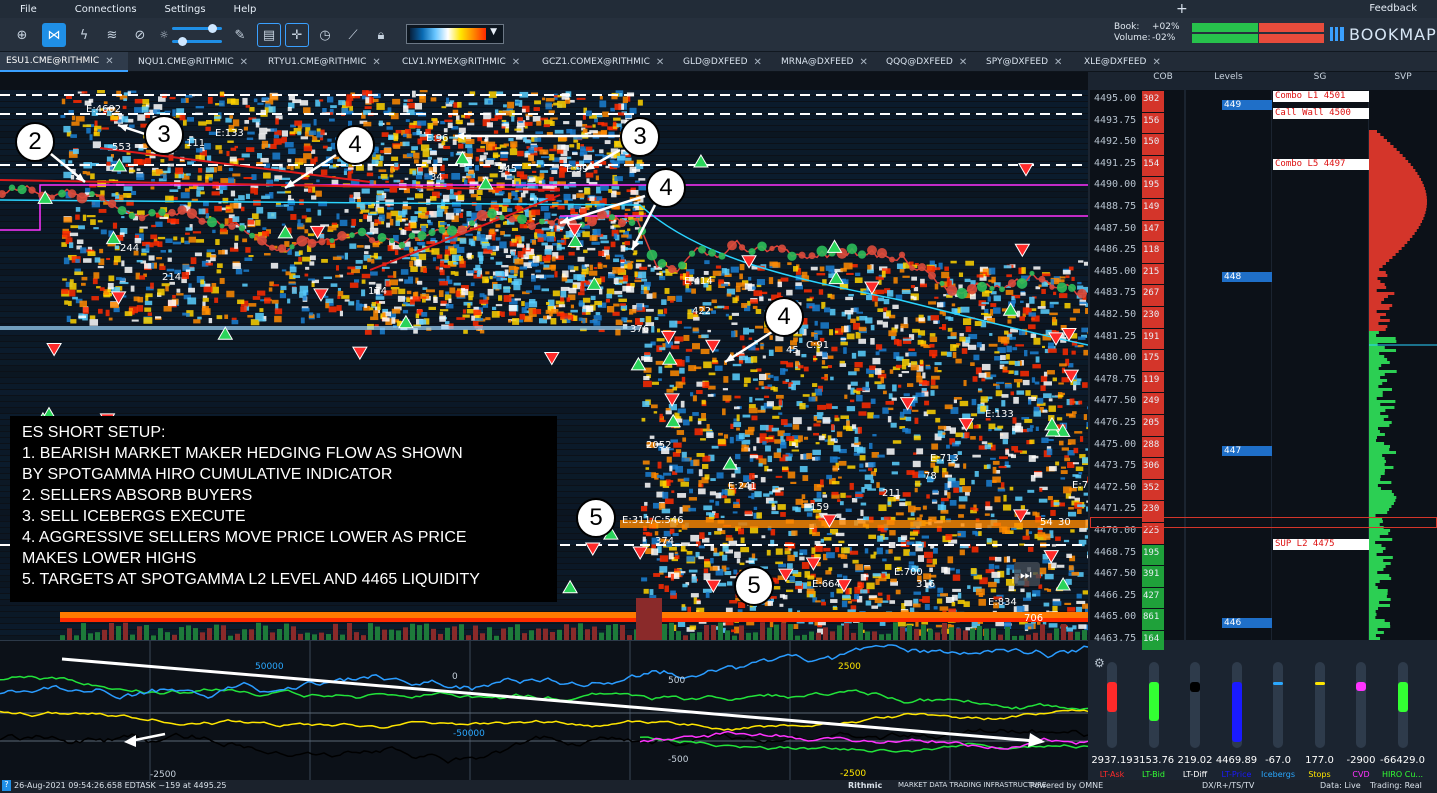 This screenshot has width=1437, height=793. I want to click on chart-marker-label: 553, so click(121, 147).